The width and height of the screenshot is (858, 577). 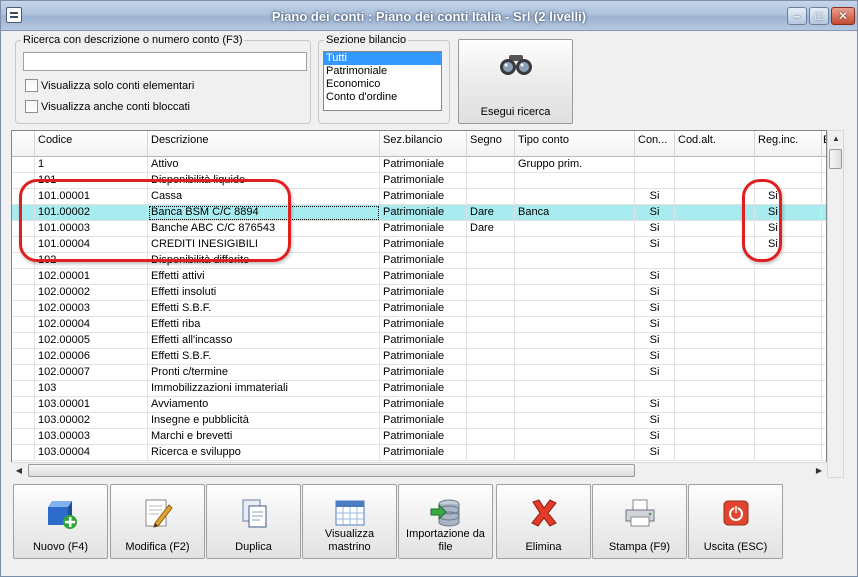 I want to click on search-input, so click(x=165, y=61).